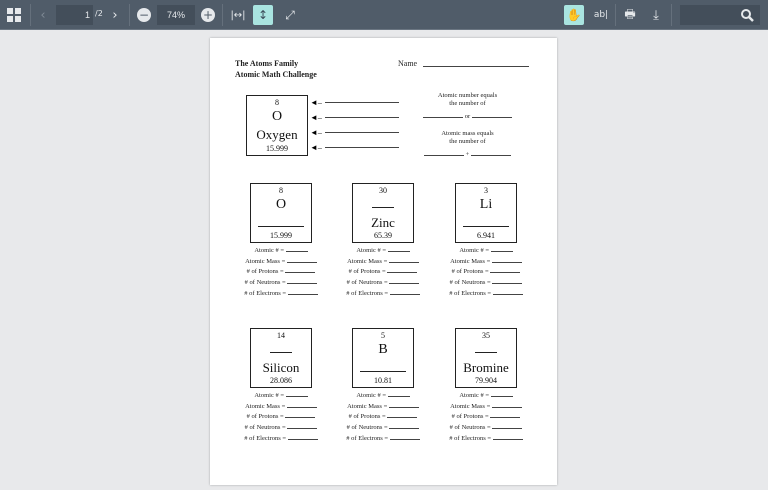 The width and height of the screenshot is (768, 490). Describe the element at coordinates (486, 367) in the screenshot. I see `element-name: Bromine` at that location.